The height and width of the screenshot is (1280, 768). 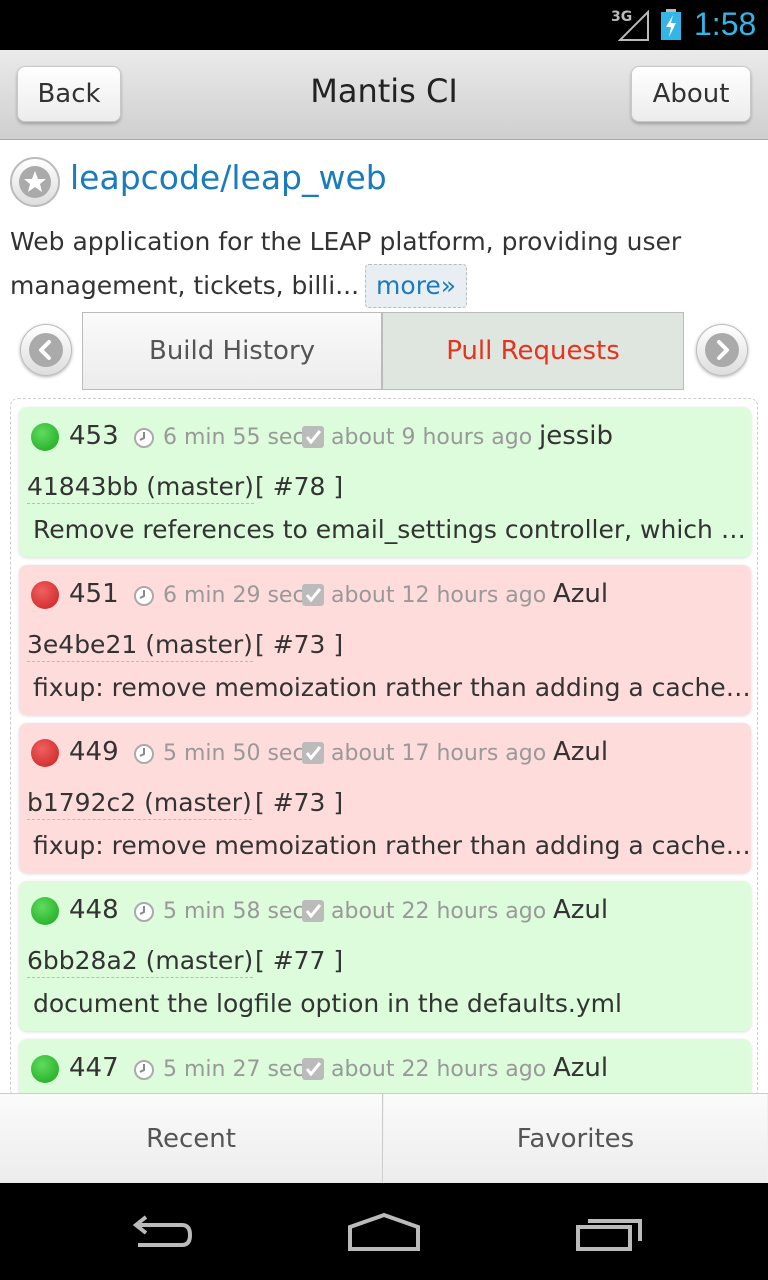 What do you see at coordinates (299, 960) in the screenshot?
I see `pull-request-number: [ #77 ]` at bounding box center [299, 960].